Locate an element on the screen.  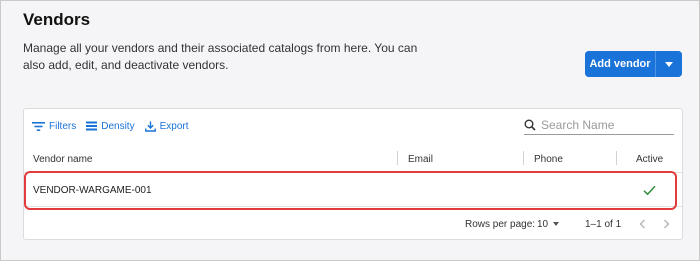
add-vendor-button: Add vendor is located at coordinates (620, 64).